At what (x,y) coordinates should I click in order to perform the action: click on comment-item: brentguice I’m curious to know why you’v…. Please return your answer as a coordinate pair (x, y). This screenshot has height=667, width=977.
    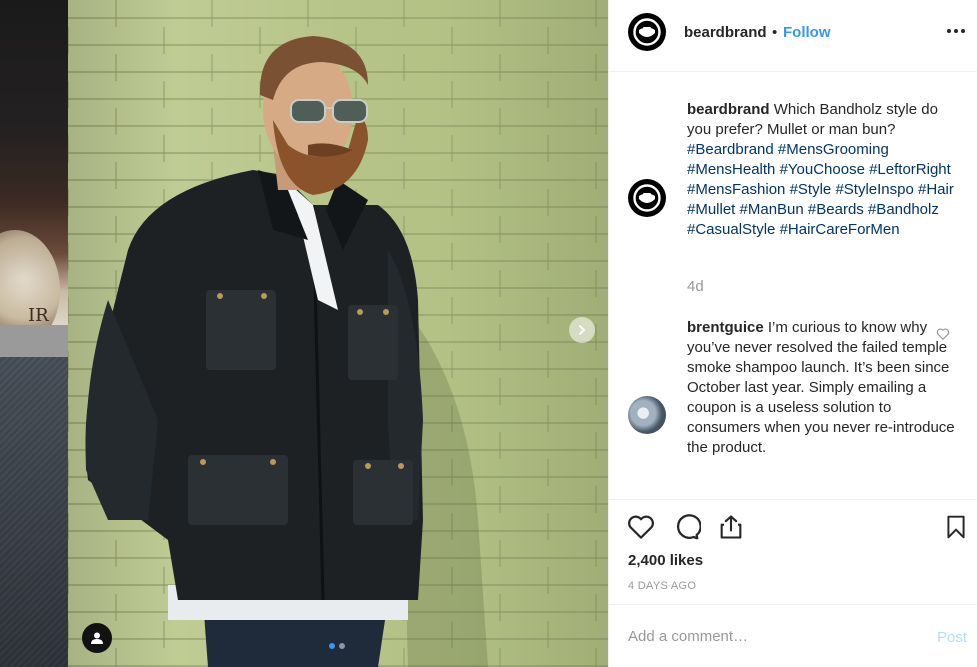
    Looking at the image, I should click on (823, 388).